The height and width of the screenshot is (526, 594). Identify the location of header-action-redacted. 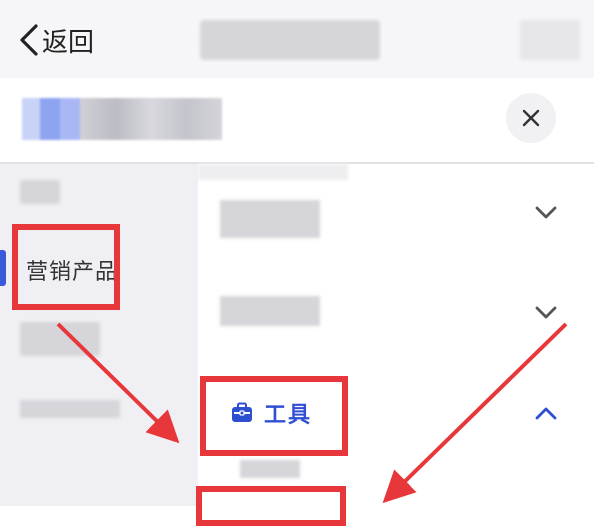
(550, 40).